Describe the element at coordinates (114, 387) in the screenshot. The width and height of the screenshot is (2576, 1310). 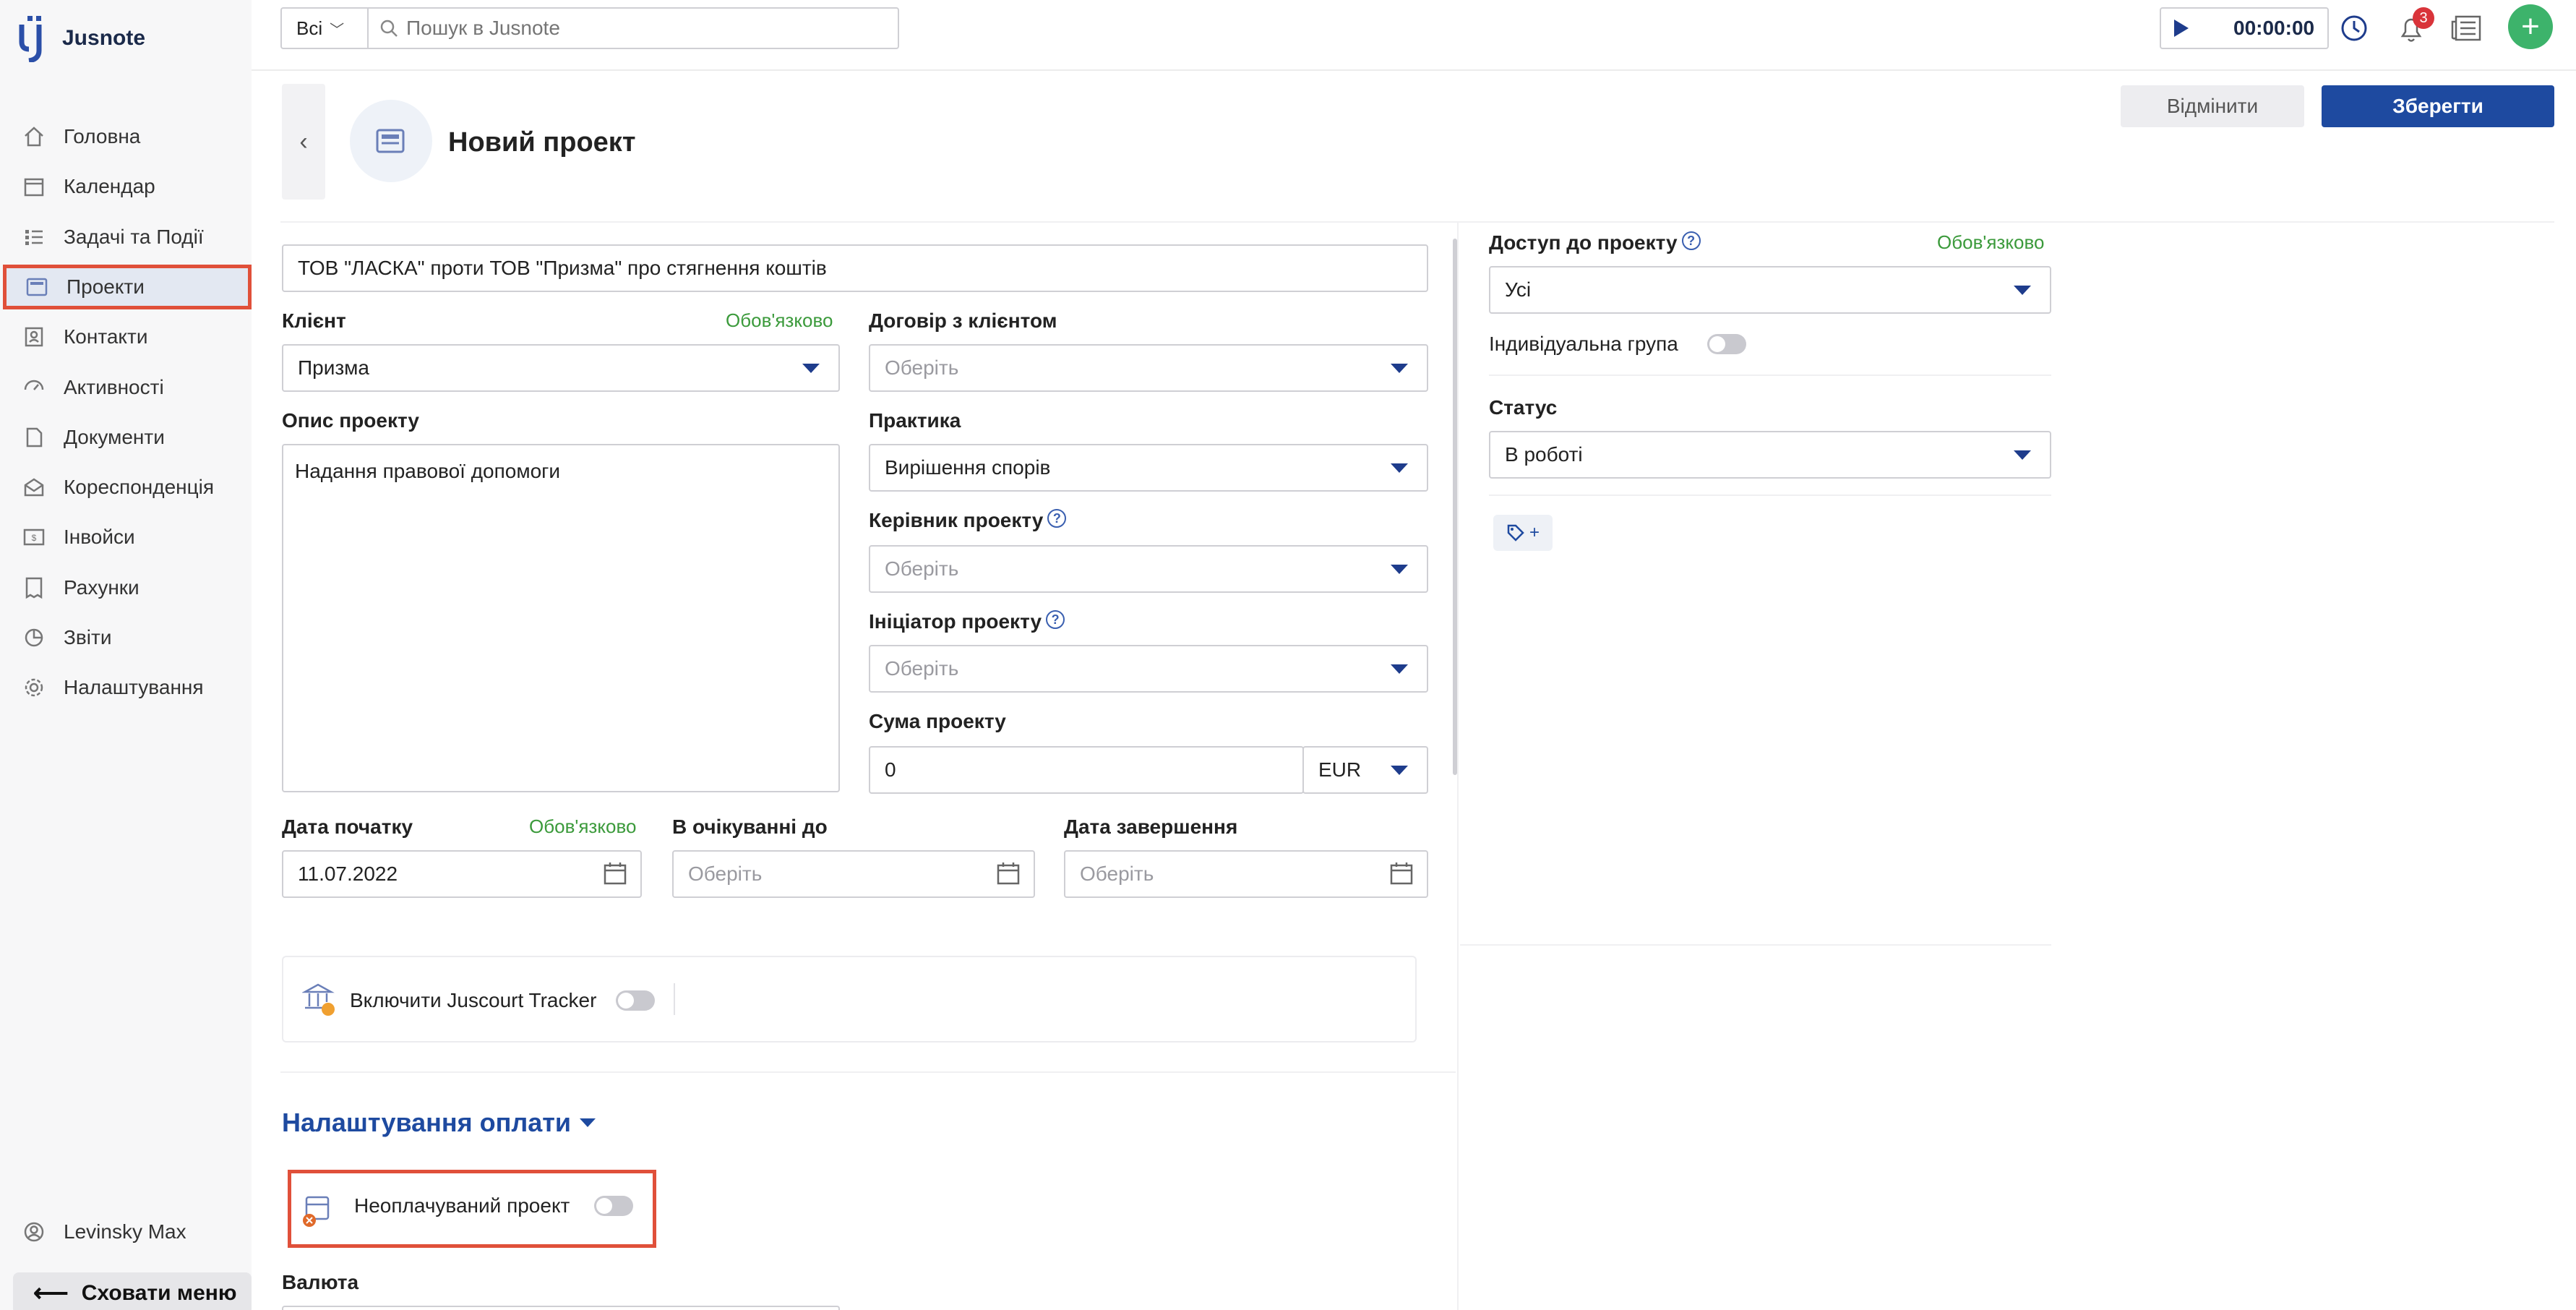
I see `sidebar-item-label: Активності` at that location.